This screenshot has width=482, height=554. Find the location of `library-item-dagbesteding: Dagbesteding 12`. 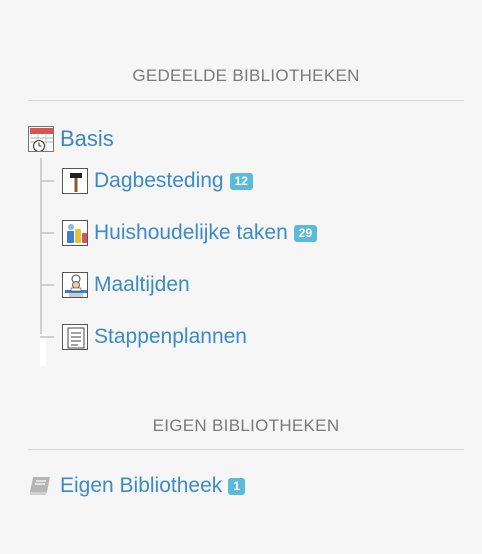

library-item-dagbesteding: Dagbesteding 12 is located at coordinates (146, 181).